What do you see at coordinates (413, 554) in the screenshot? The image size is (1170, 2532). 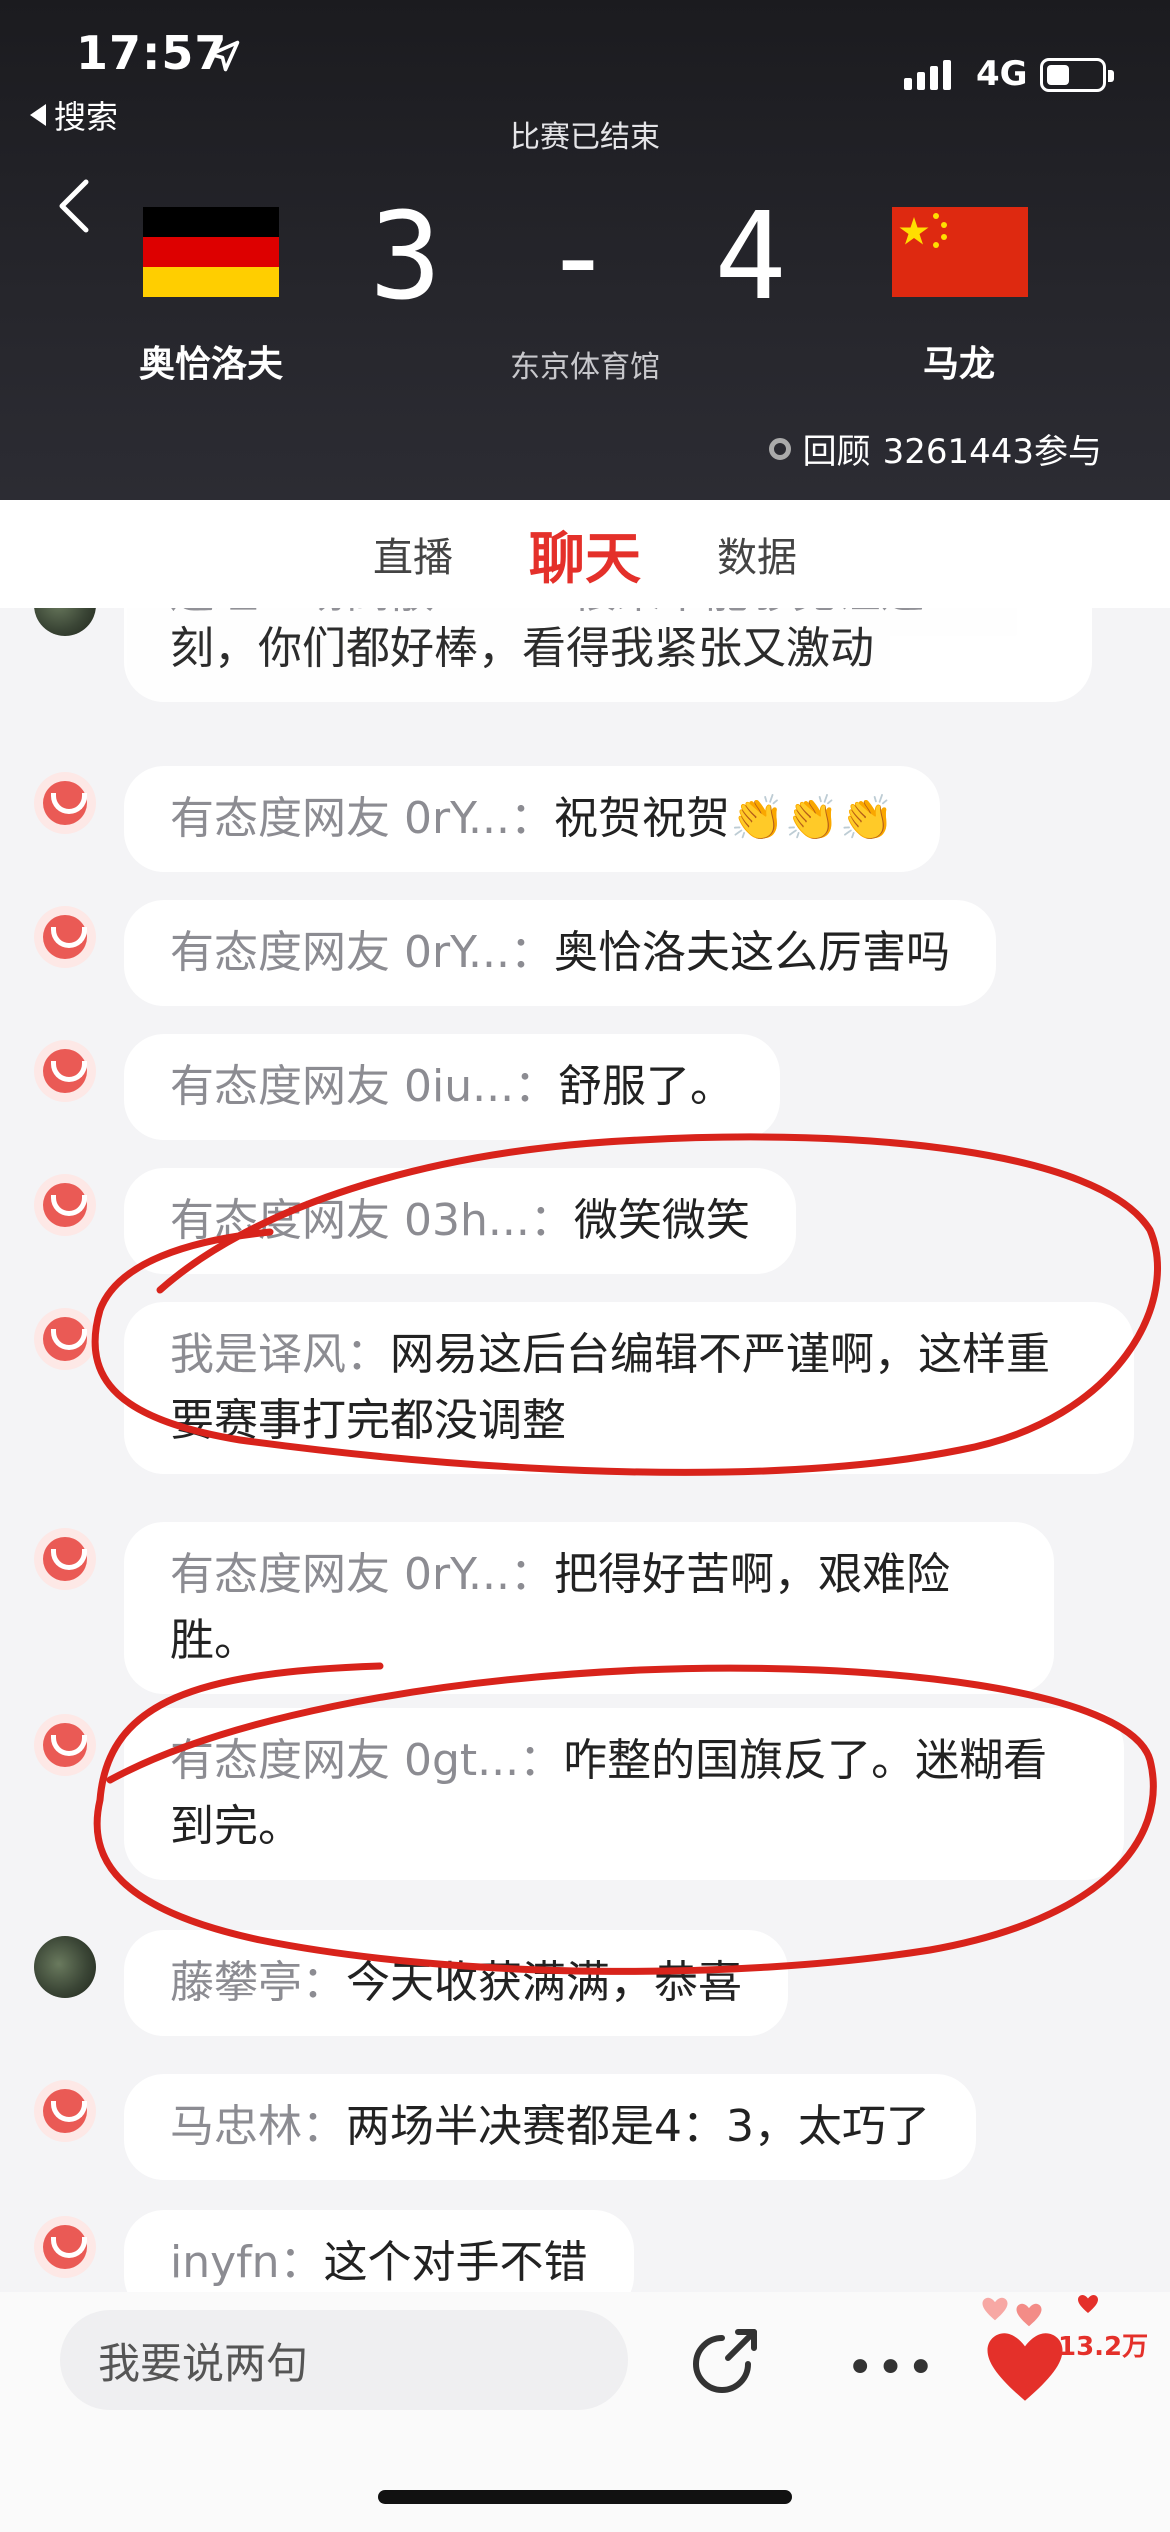 I see `tab-live: 直播` at bounding box center [413, 554].